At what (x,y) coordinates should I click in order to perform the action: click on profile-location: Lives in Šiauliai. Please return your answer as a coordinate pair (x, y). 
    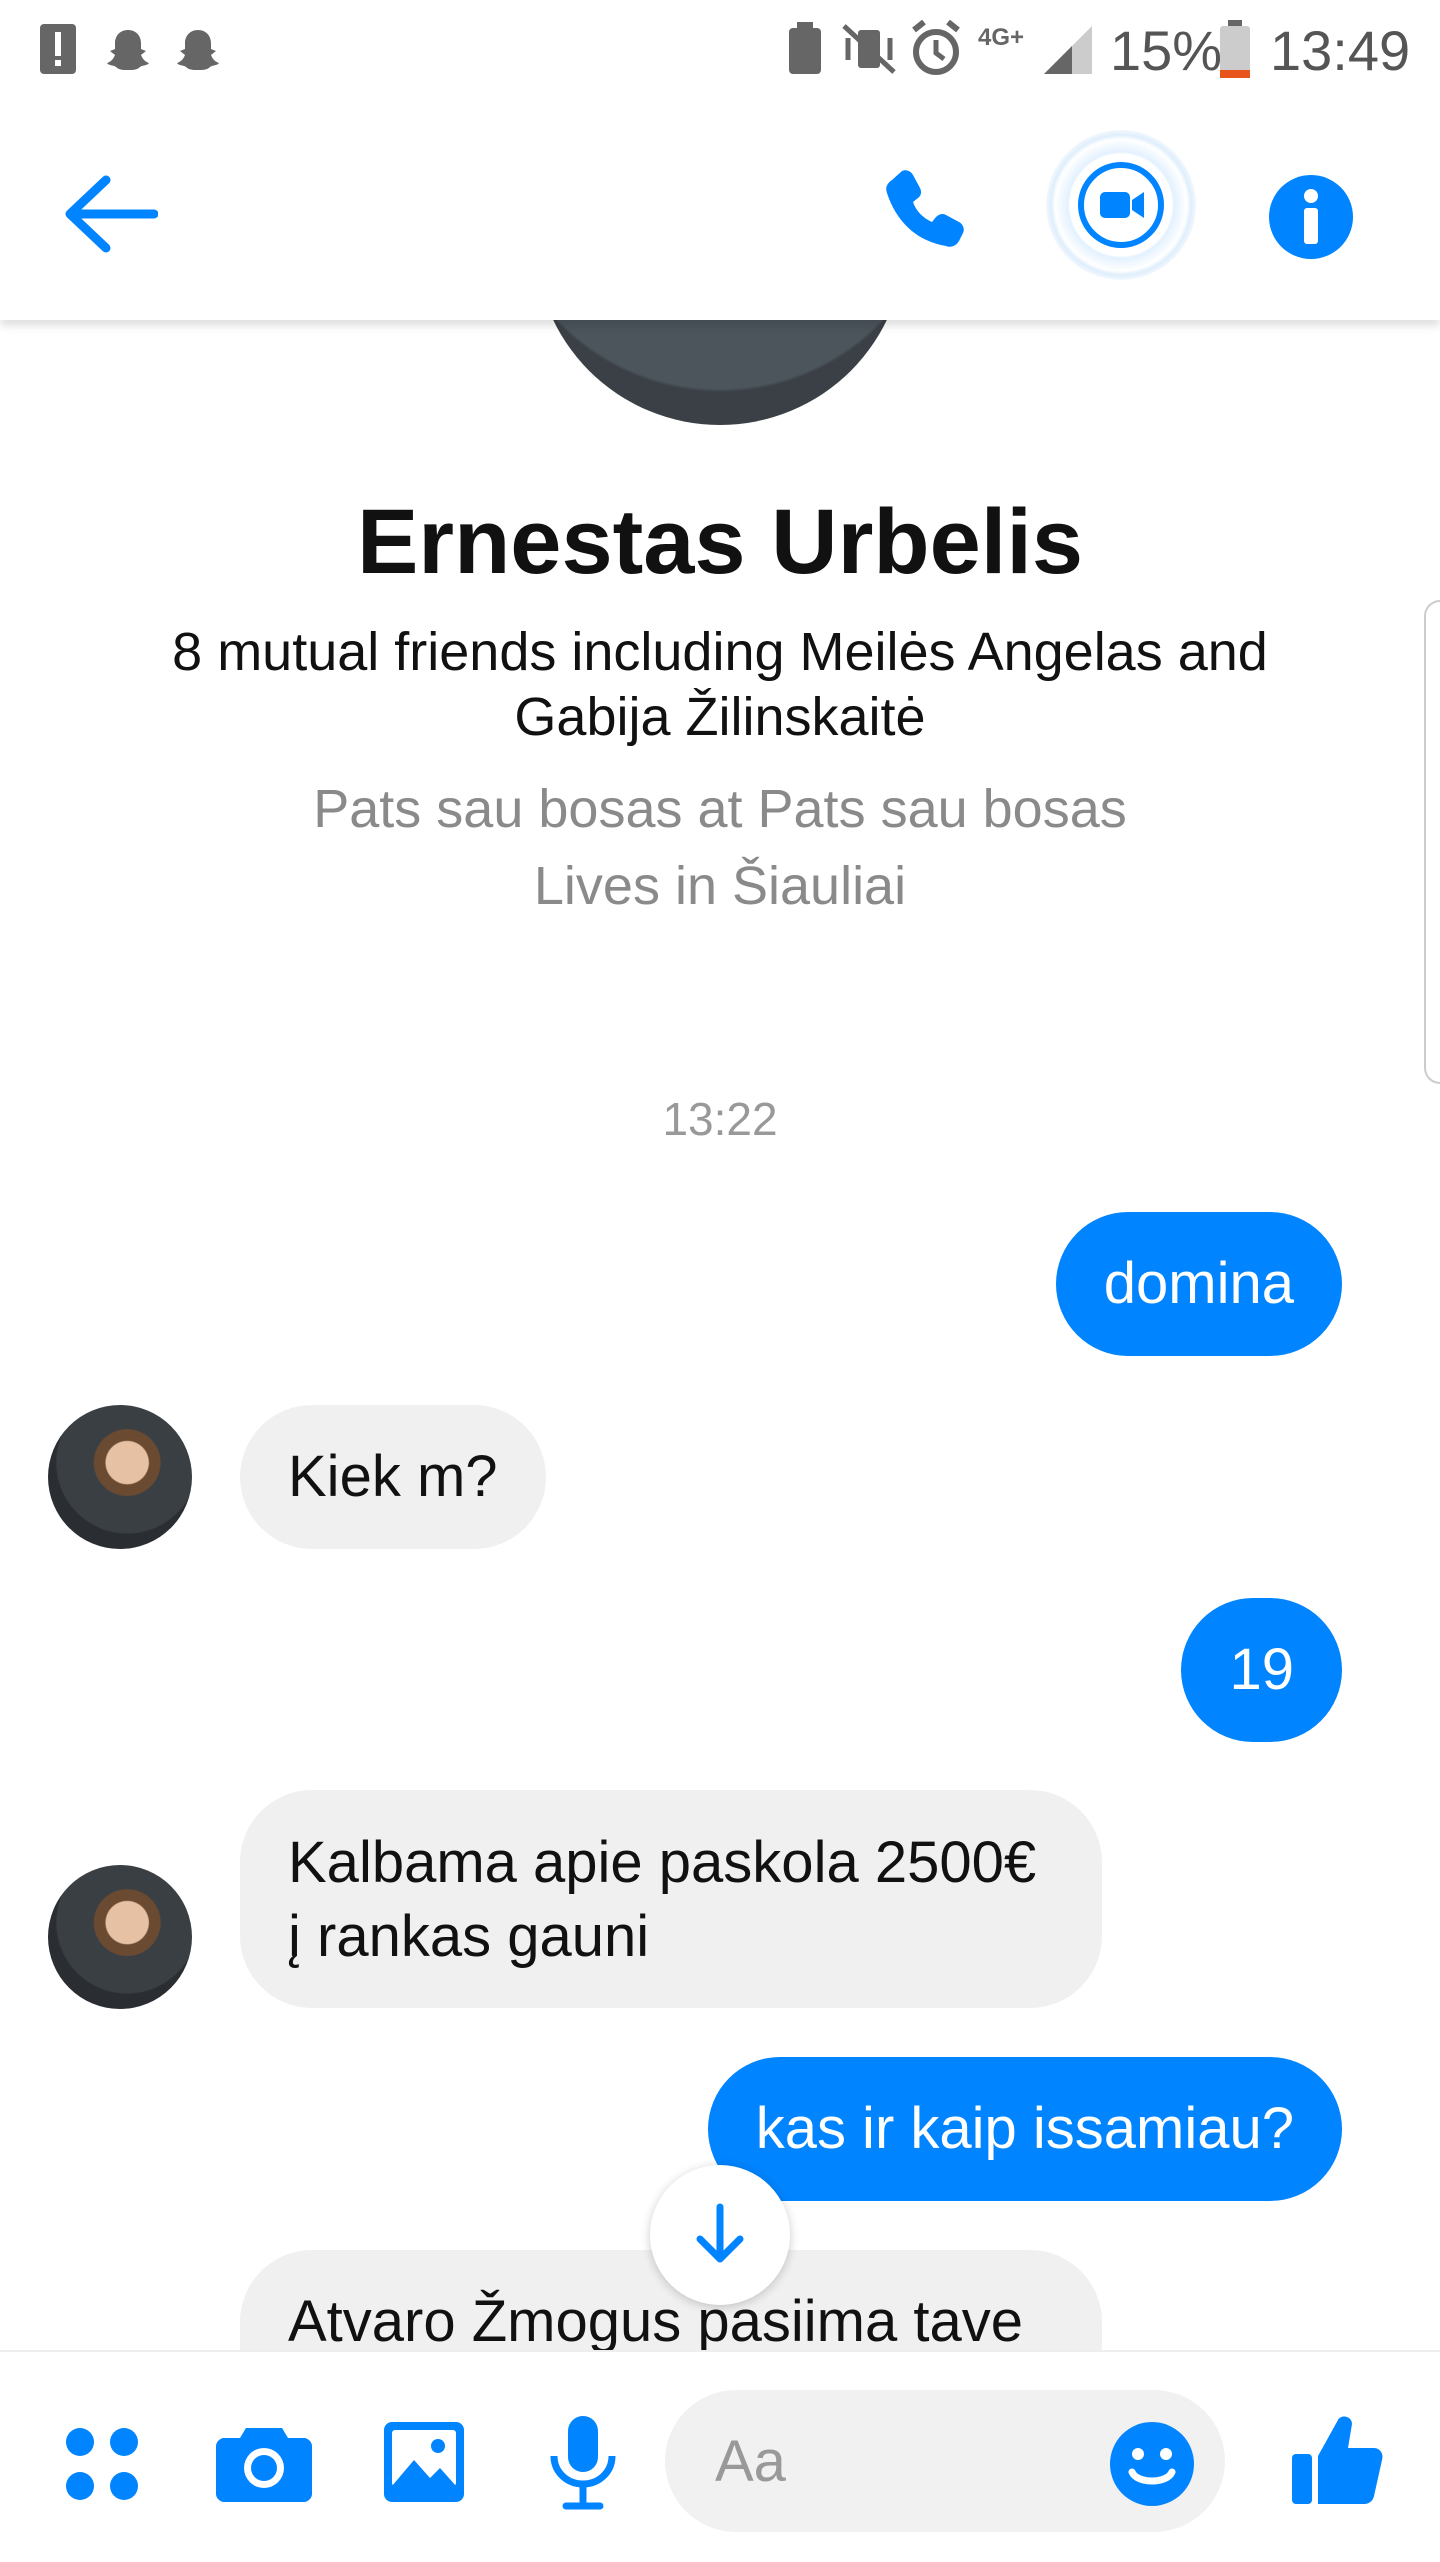
    Looking at the image, I should click on (720, 886).